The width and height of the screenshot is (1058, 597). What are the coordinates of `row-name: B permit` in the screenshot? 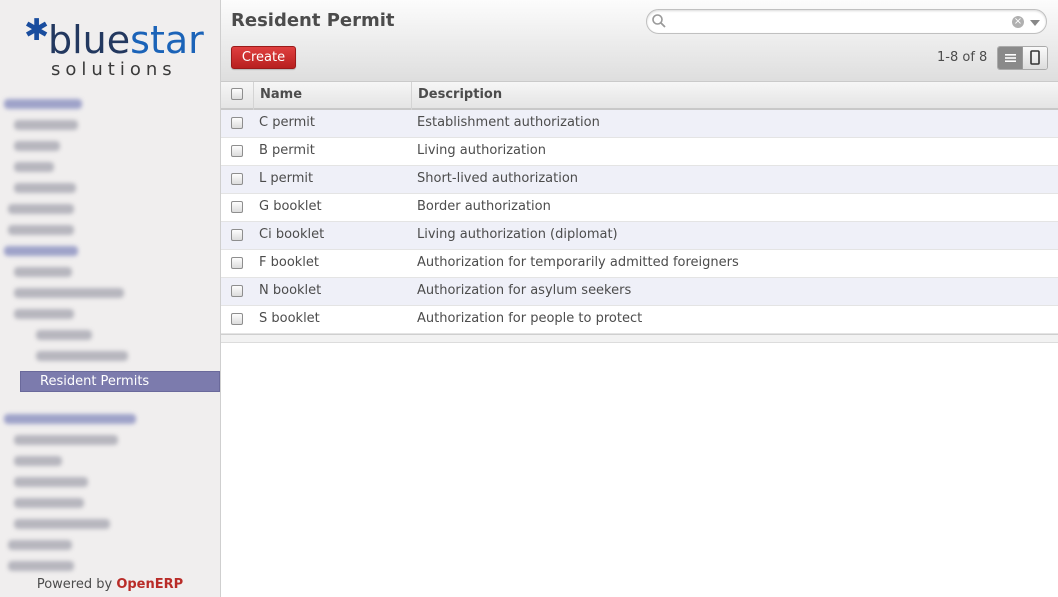 It's located at (287, 150).